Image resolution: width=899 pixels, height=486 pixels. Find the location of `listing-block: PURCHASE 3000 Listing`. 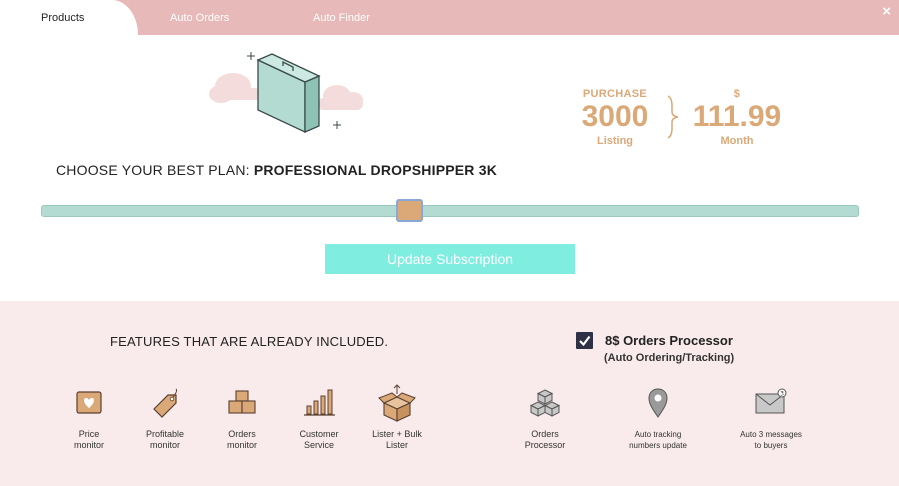

listing-block: PURCHASE 3000 Listing is located at coordinates (615, 117).